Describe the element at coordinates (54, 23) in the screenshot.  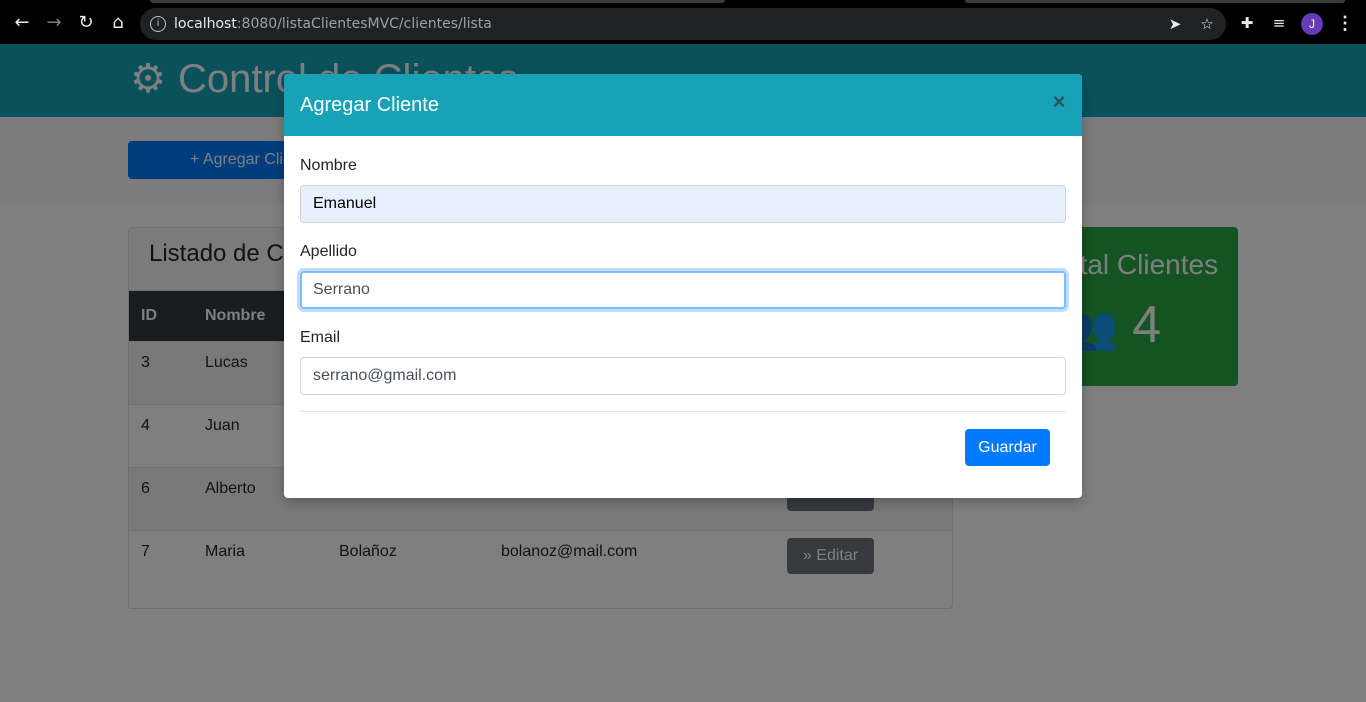
I see `forward-arrow-icon: →` at that location.